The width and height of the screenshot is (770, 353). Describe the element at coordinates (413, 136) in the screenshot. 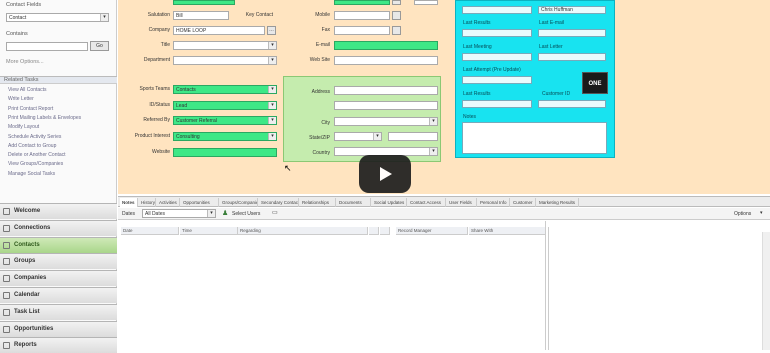

I see `zip-field` at that location.